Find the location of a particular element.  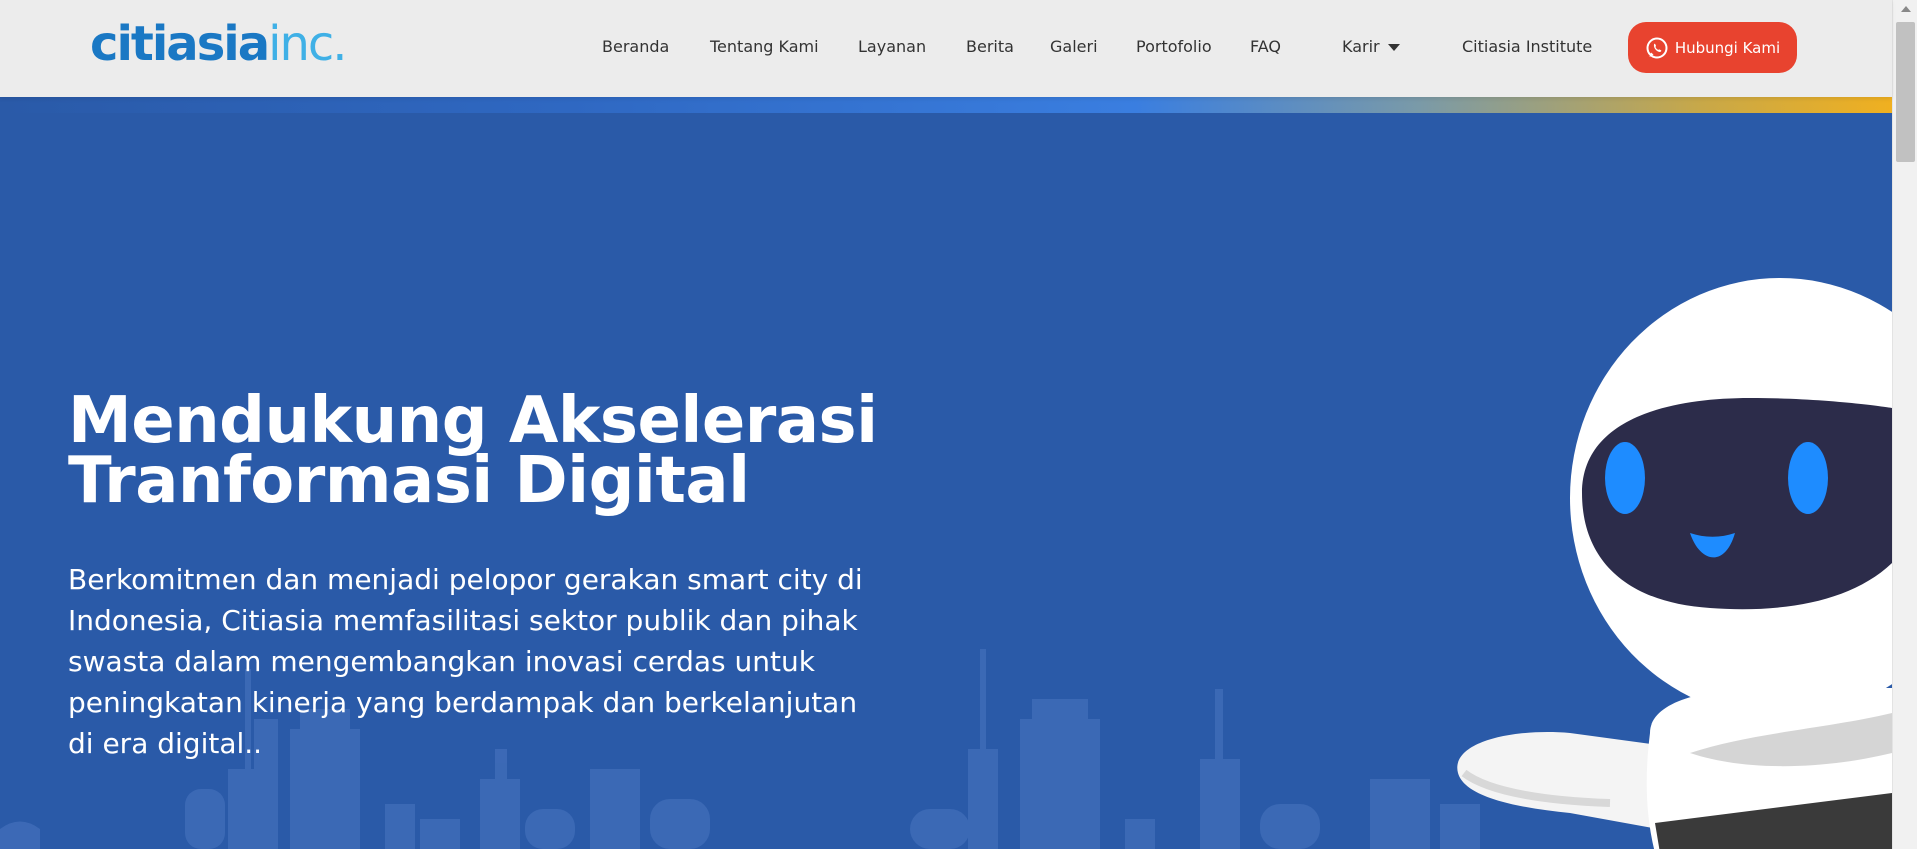

nav-item-layanan: Layanan is located at coordinates (892, 46).